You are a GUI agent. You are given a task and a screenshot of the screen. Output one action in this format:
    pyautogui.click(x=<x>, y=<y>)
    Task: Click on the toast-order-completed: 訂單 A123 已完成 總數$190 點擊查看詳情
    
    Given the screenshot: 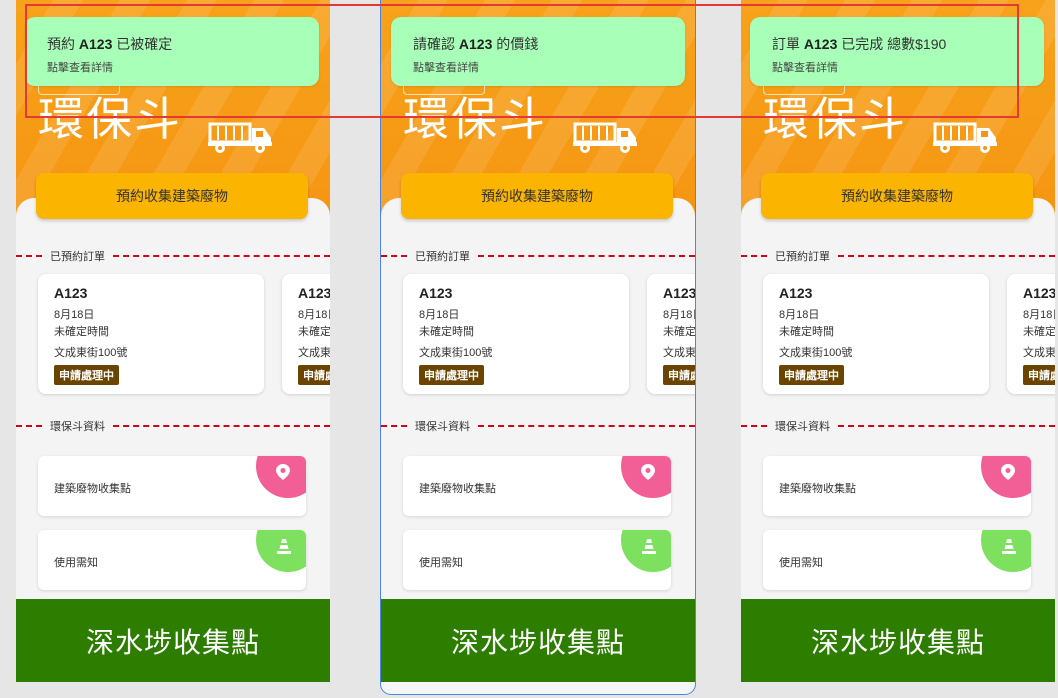 What is the action you would take?
    pyautogui.click(x=897, y=51)
    